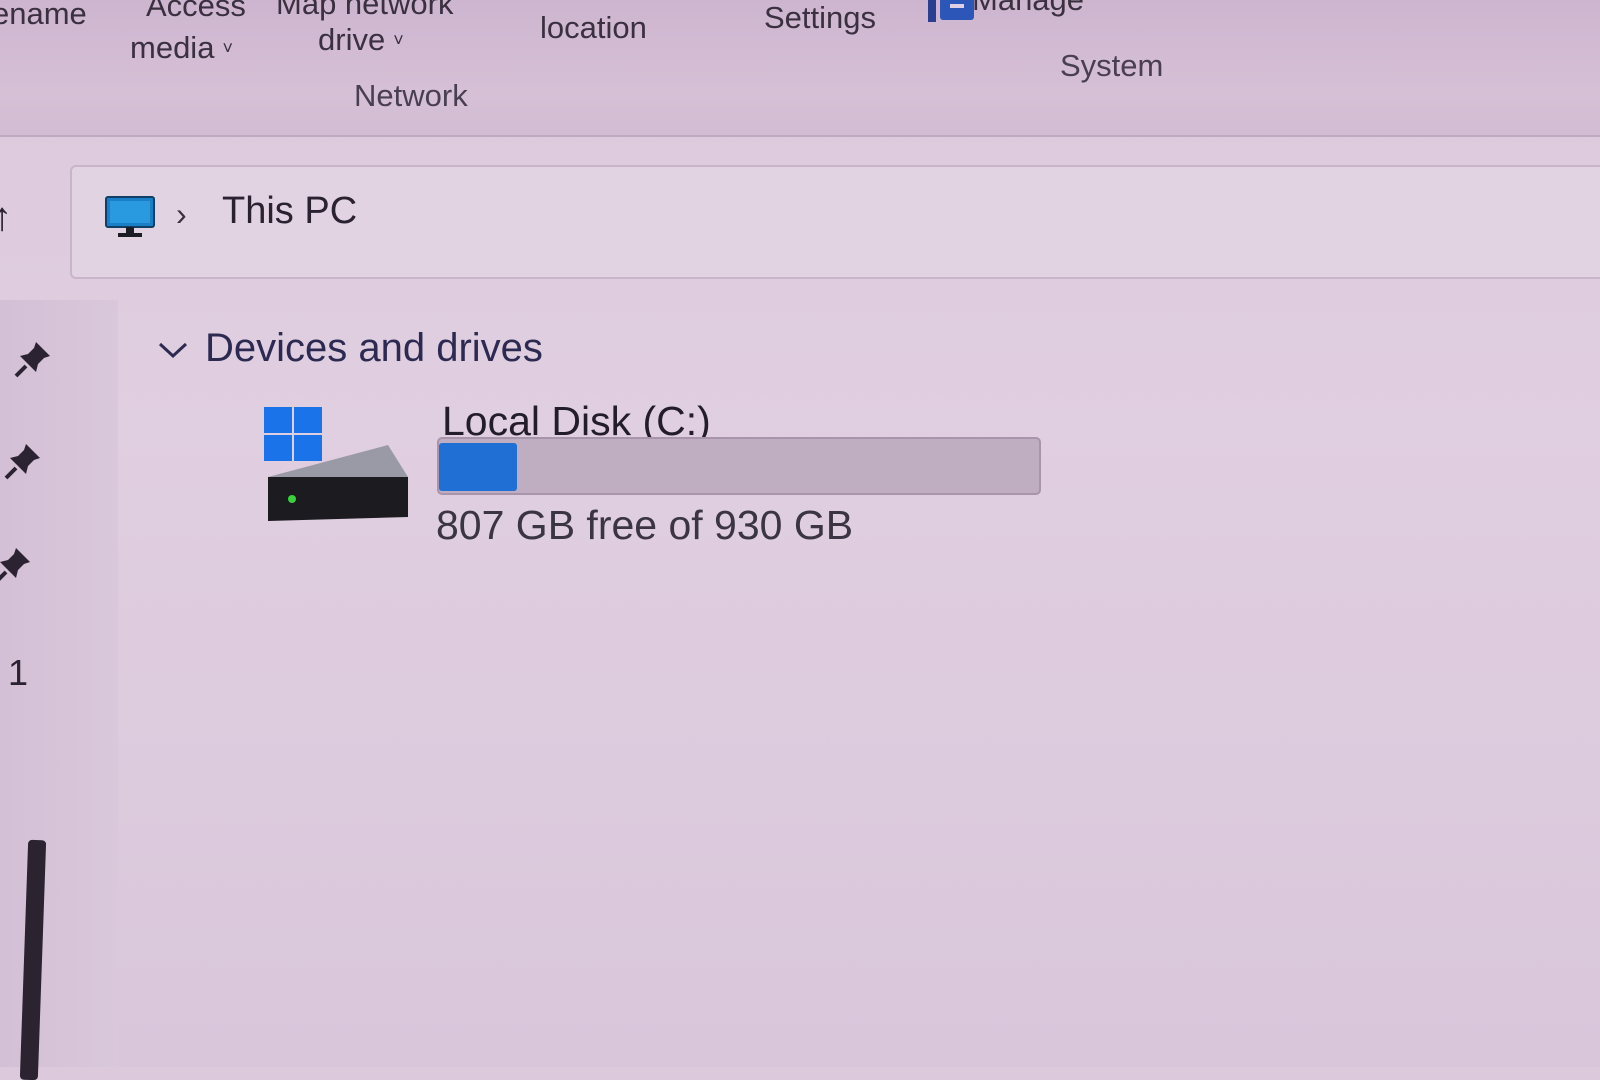 This screenshot has height=1080, width=1600. What do you see at coordinates (361, 40) in the screenshot?
I see `map-network-drive-button: drive ˅` at bounding box center [361, 40].